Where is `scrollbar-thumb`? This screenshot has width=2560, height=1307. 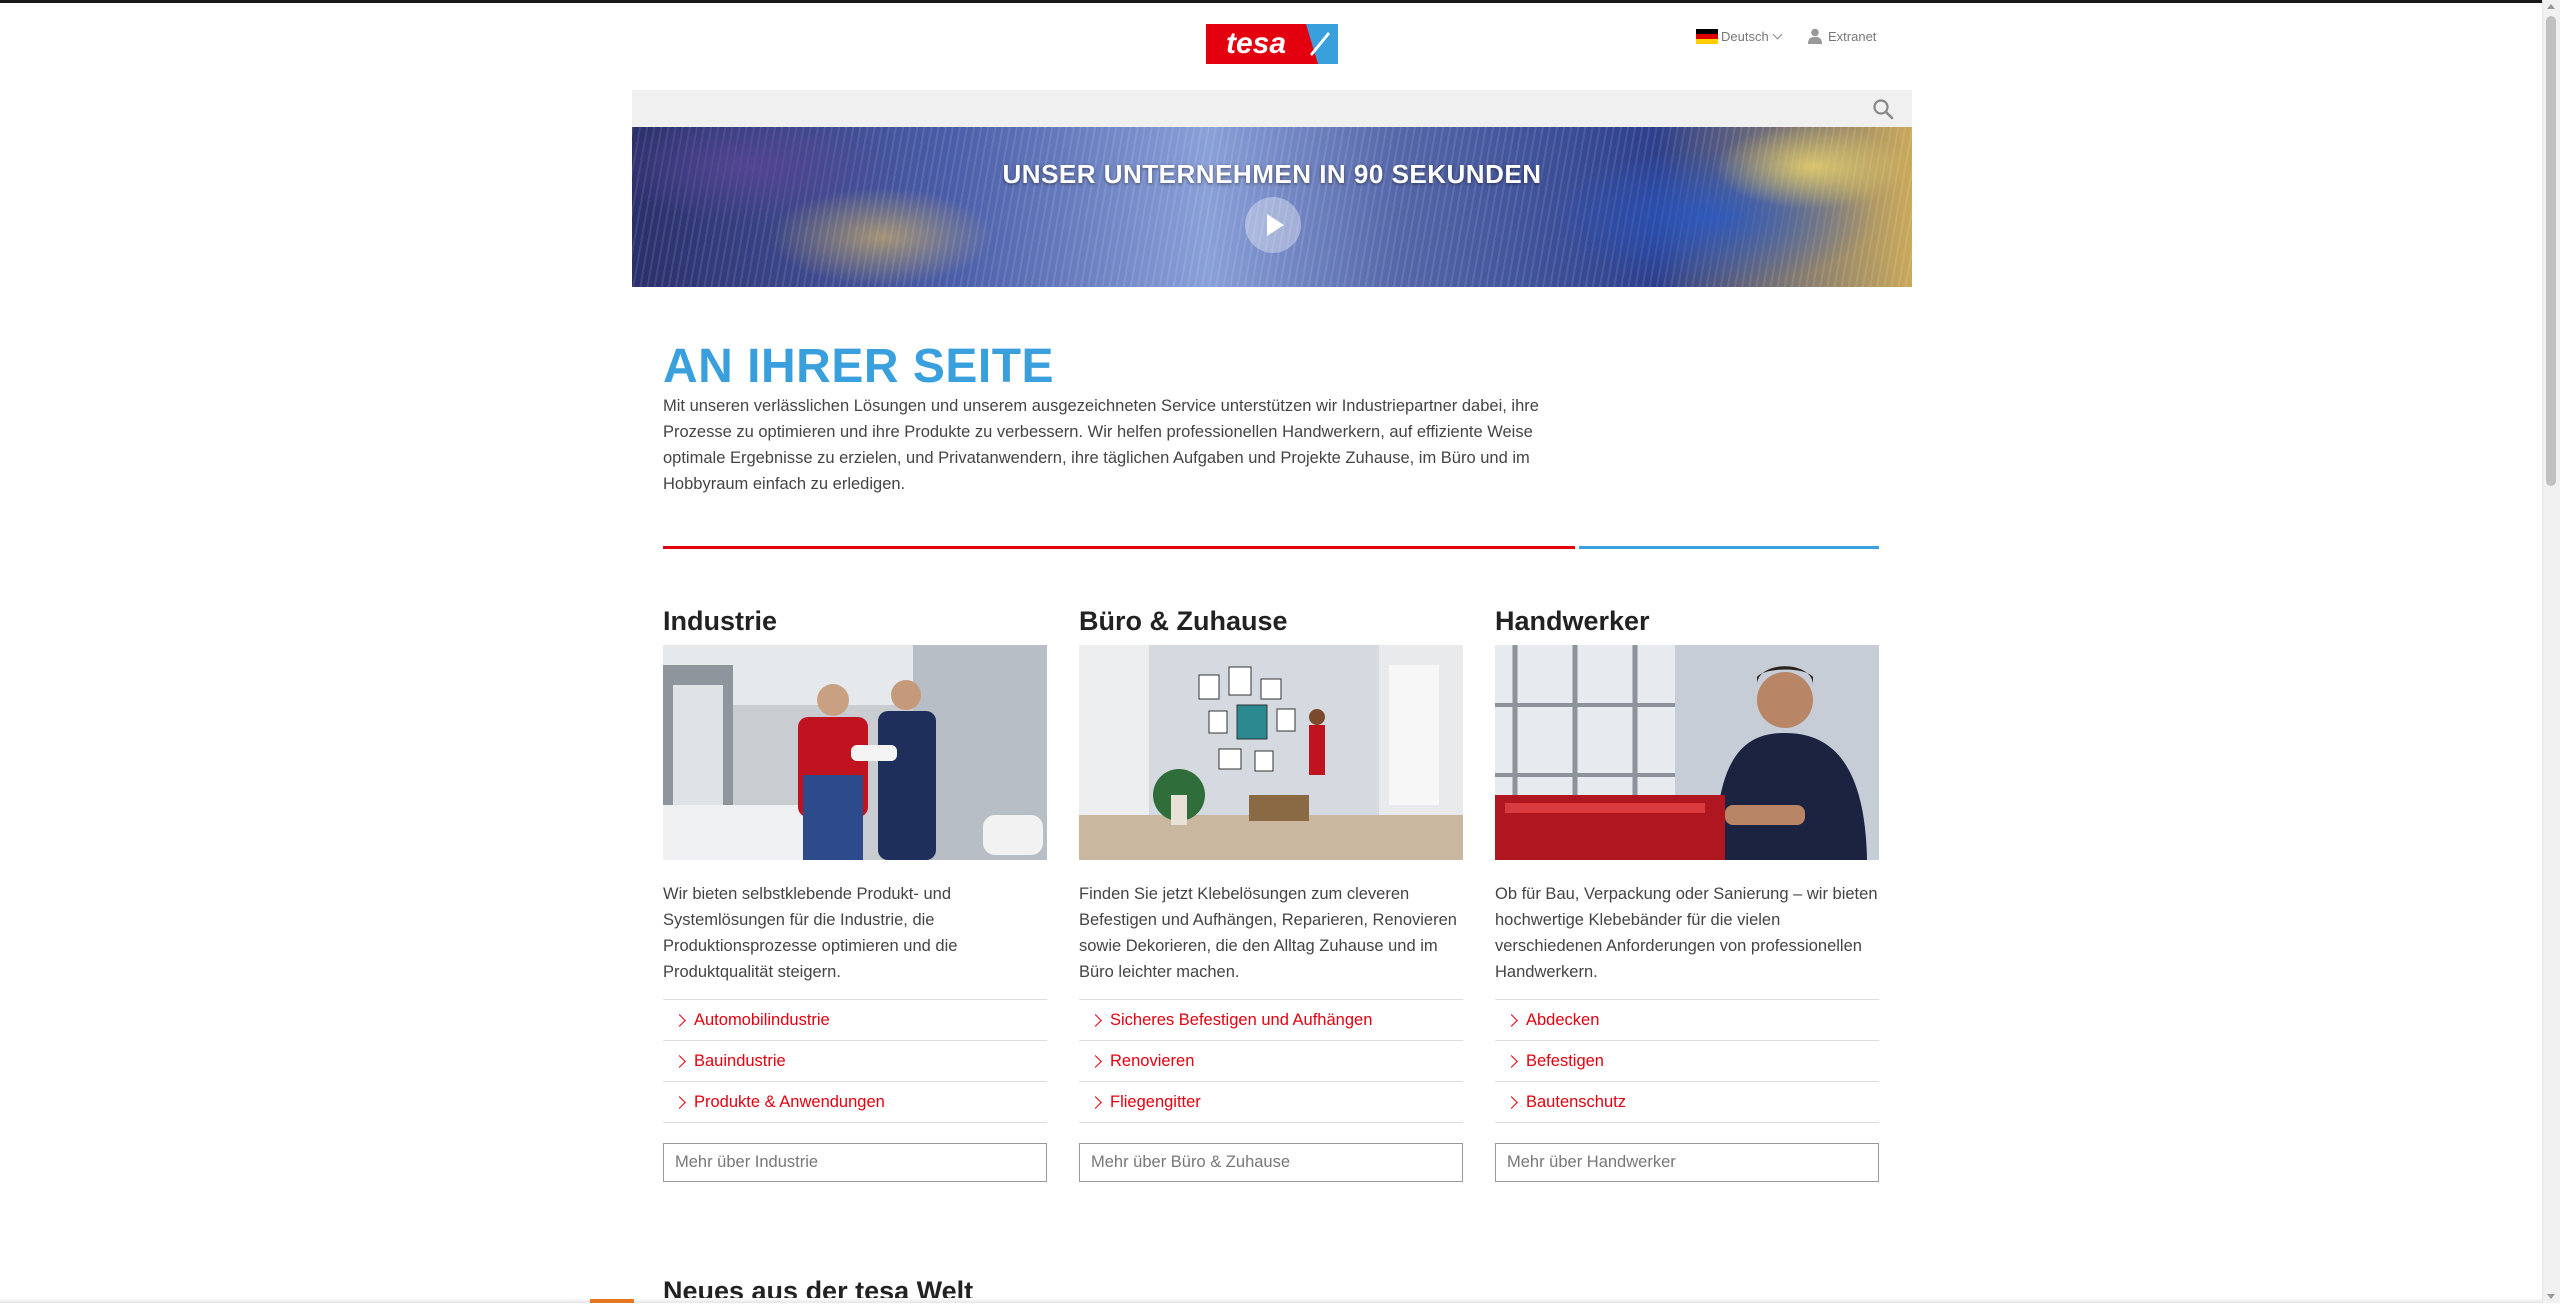 scrollbar-thumb is located at coordinates (2551, 251).